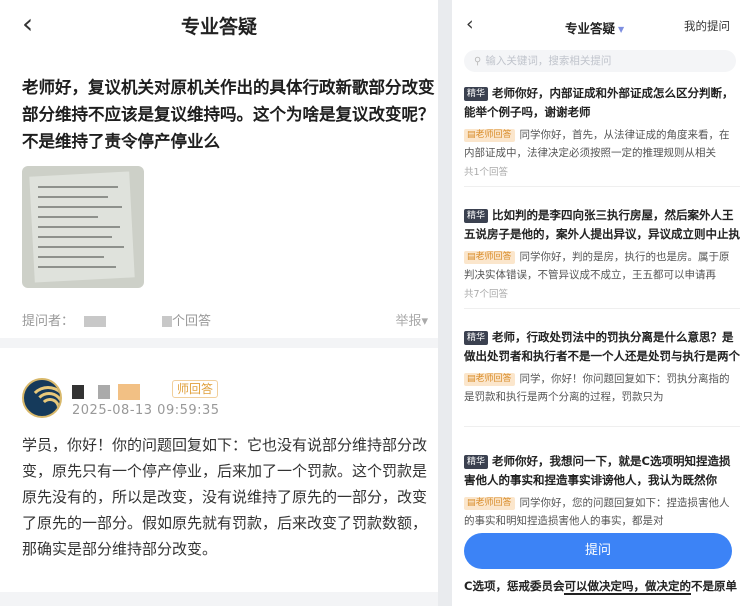 The image size is (744, 606). I want to click on answerer-name-redacted, so click(106, 390).